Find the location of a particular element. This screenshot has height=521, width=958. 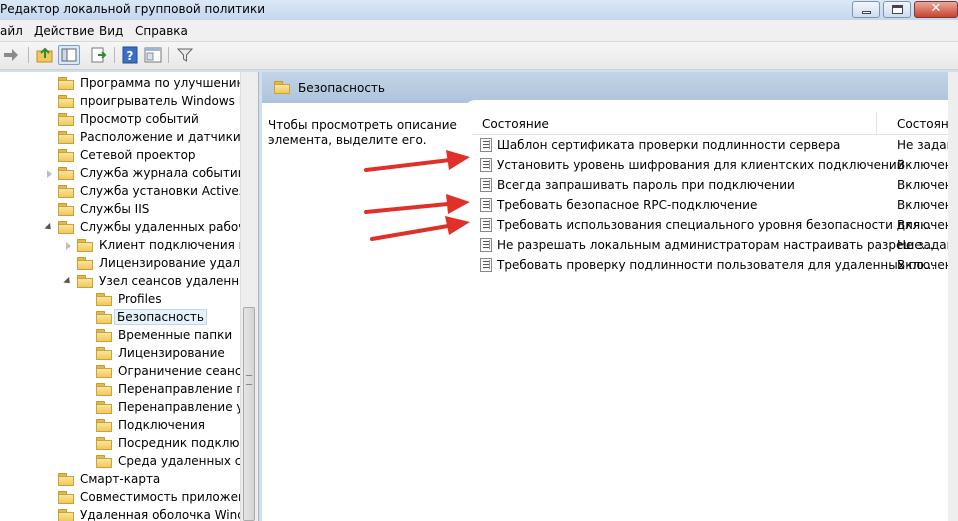

tree-node: Profiles is located at coordinates (120, 300).